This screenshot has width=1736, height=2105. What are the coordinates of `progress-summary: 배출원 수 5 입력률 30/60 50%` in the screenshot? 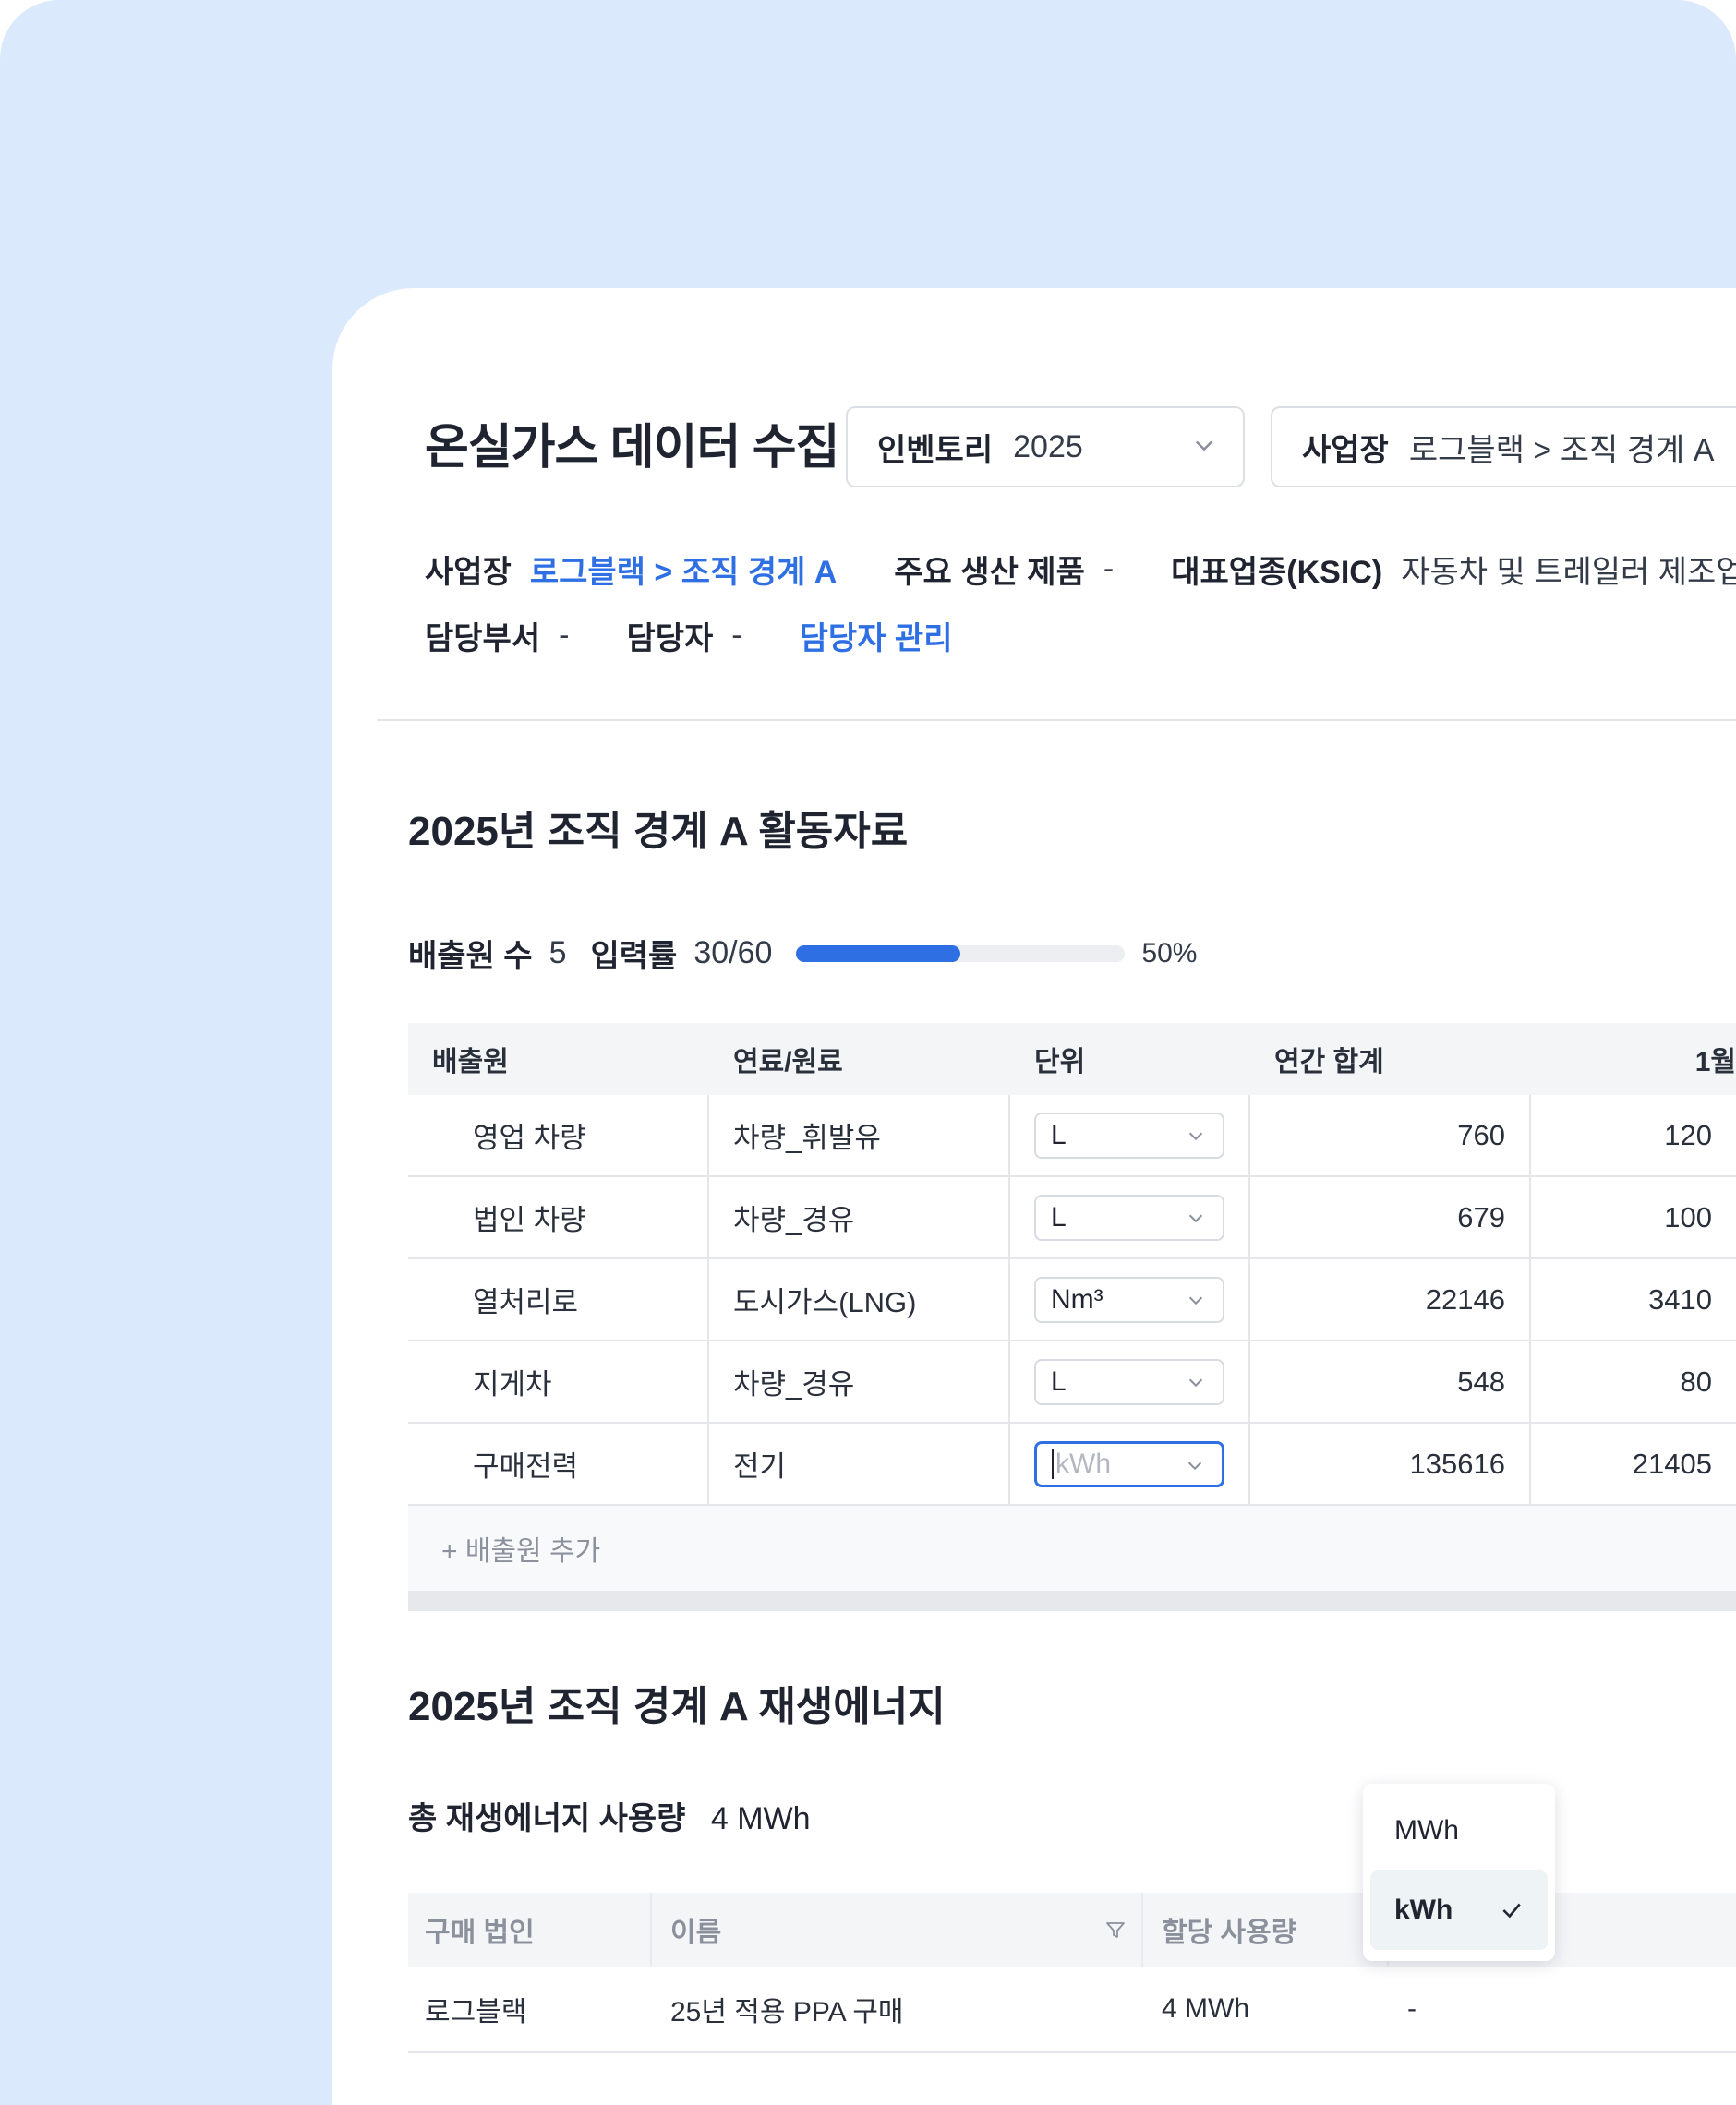 It's located at (803, 954).